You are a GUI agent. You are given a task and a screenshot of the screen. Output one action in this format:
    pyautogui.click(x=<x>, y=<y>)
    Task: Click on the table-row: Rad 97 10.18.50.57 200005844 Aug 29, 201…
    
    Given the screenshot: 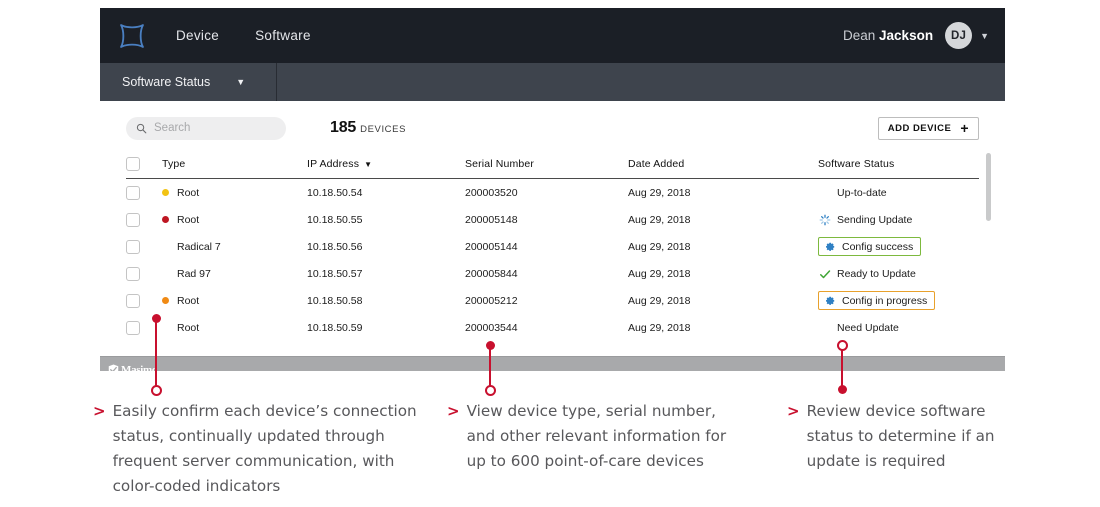 What is the action you would take?
    pyautogui.click(x=552, y=273)
    